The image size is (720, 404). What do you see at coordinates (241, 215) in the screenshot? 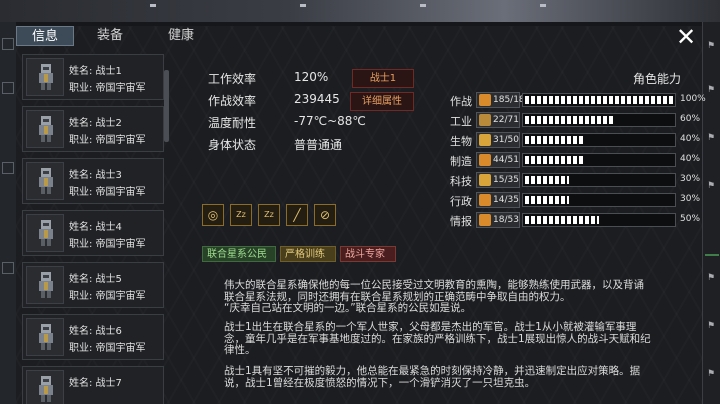
I see `zzz-icon: Zz` at bounding box center [241, 215].